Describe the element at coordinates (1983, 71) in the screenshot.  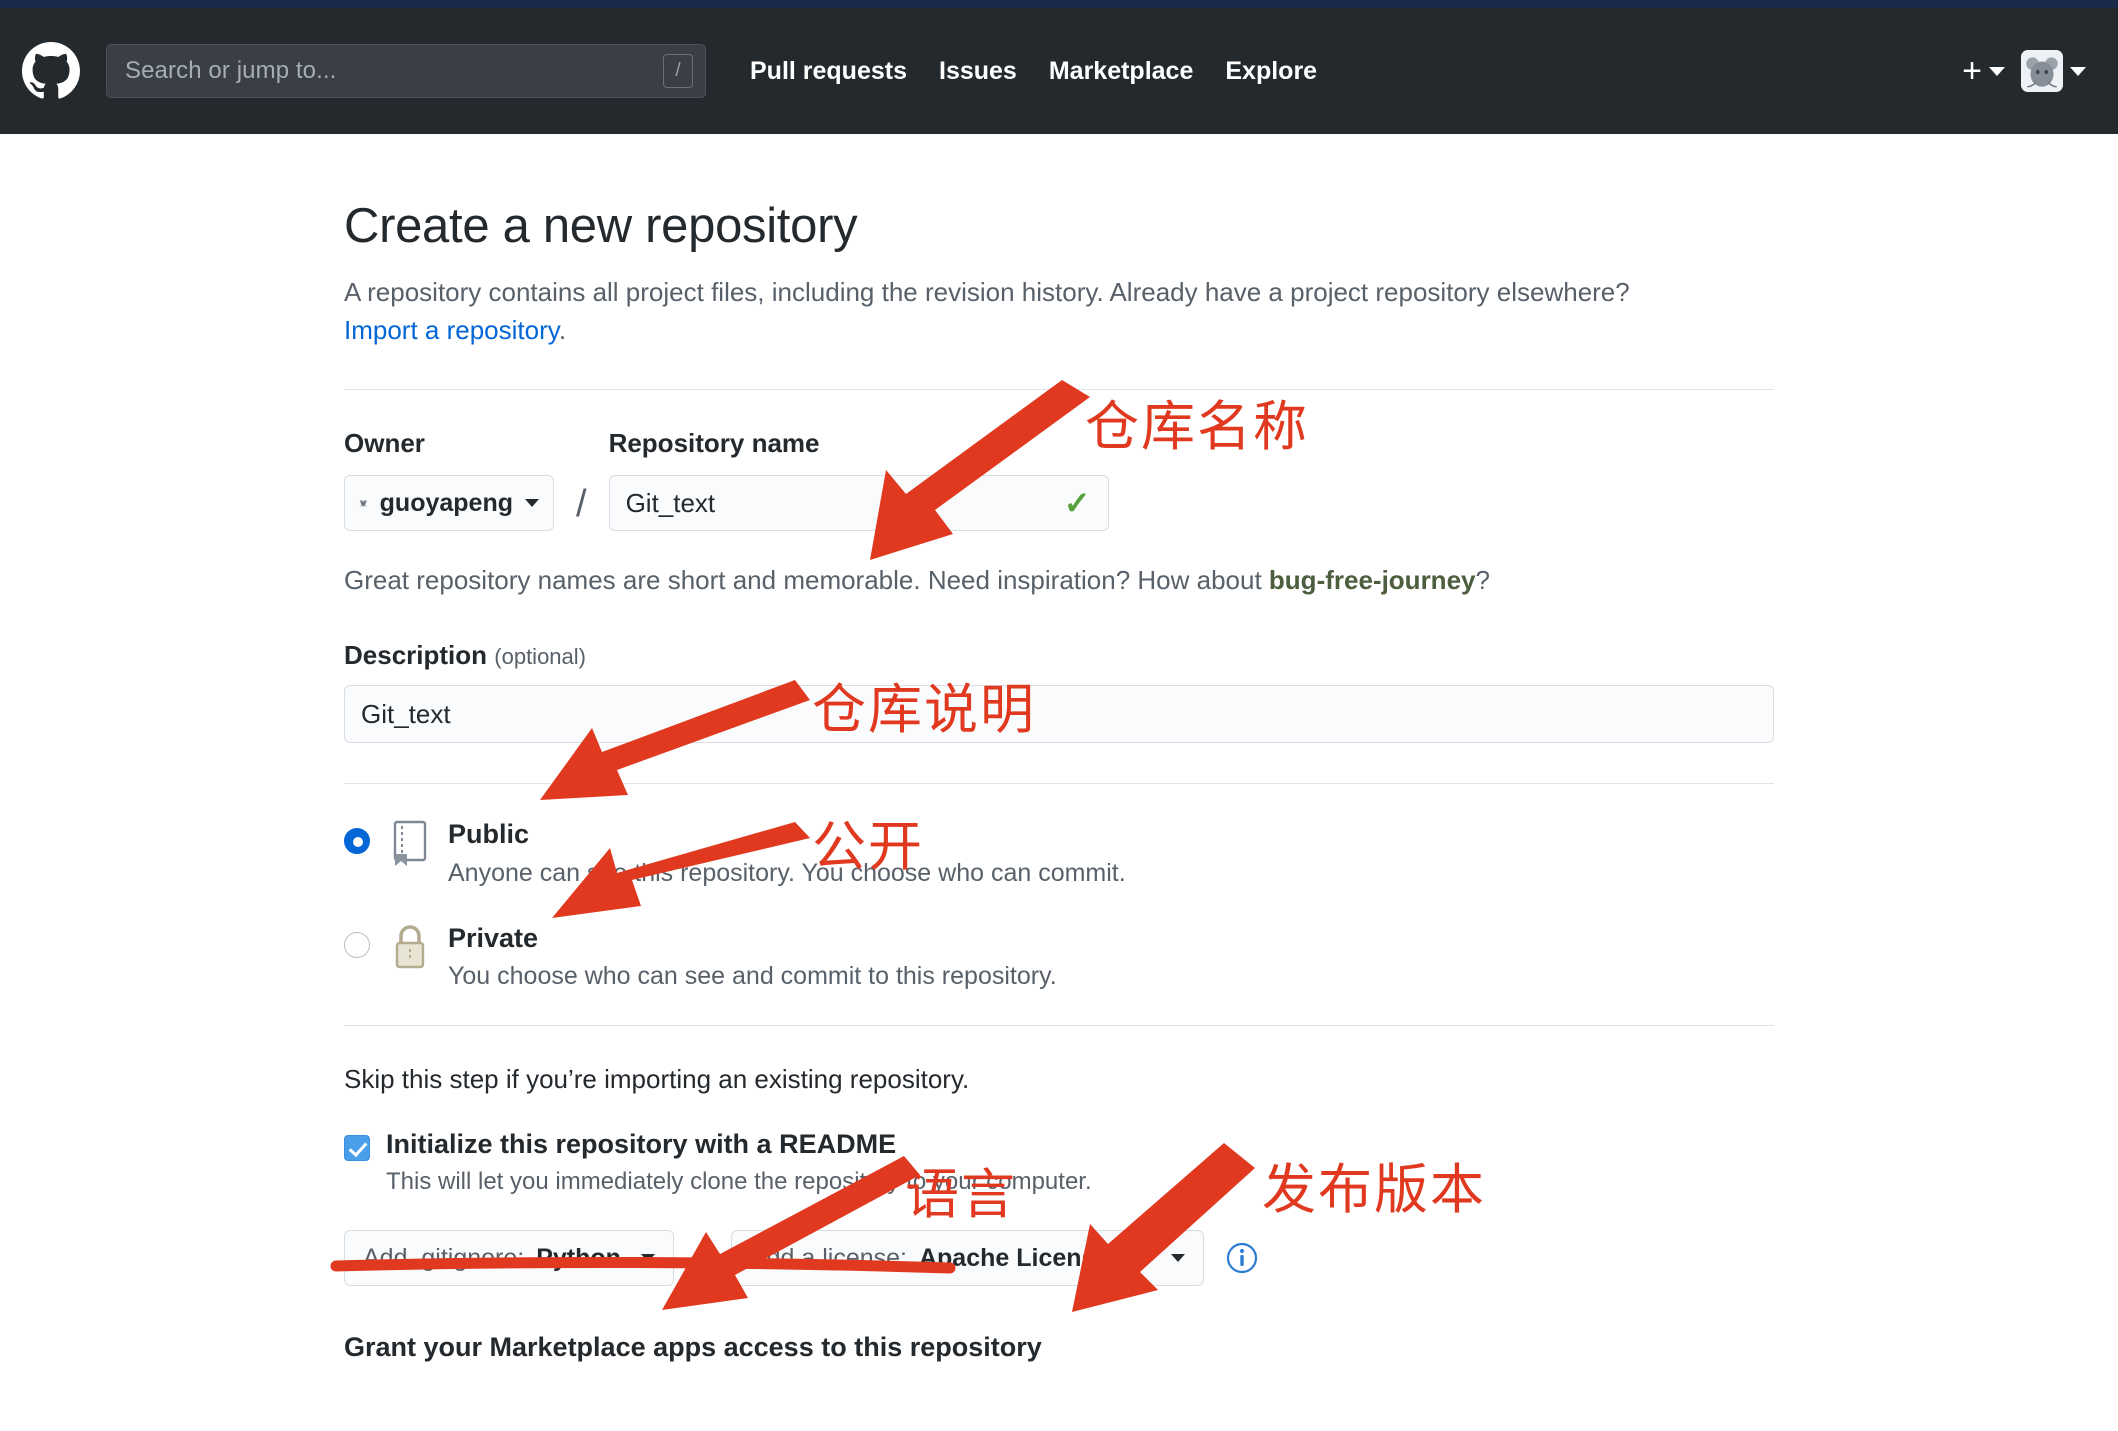
I see `create-new-menu: +` at that location.